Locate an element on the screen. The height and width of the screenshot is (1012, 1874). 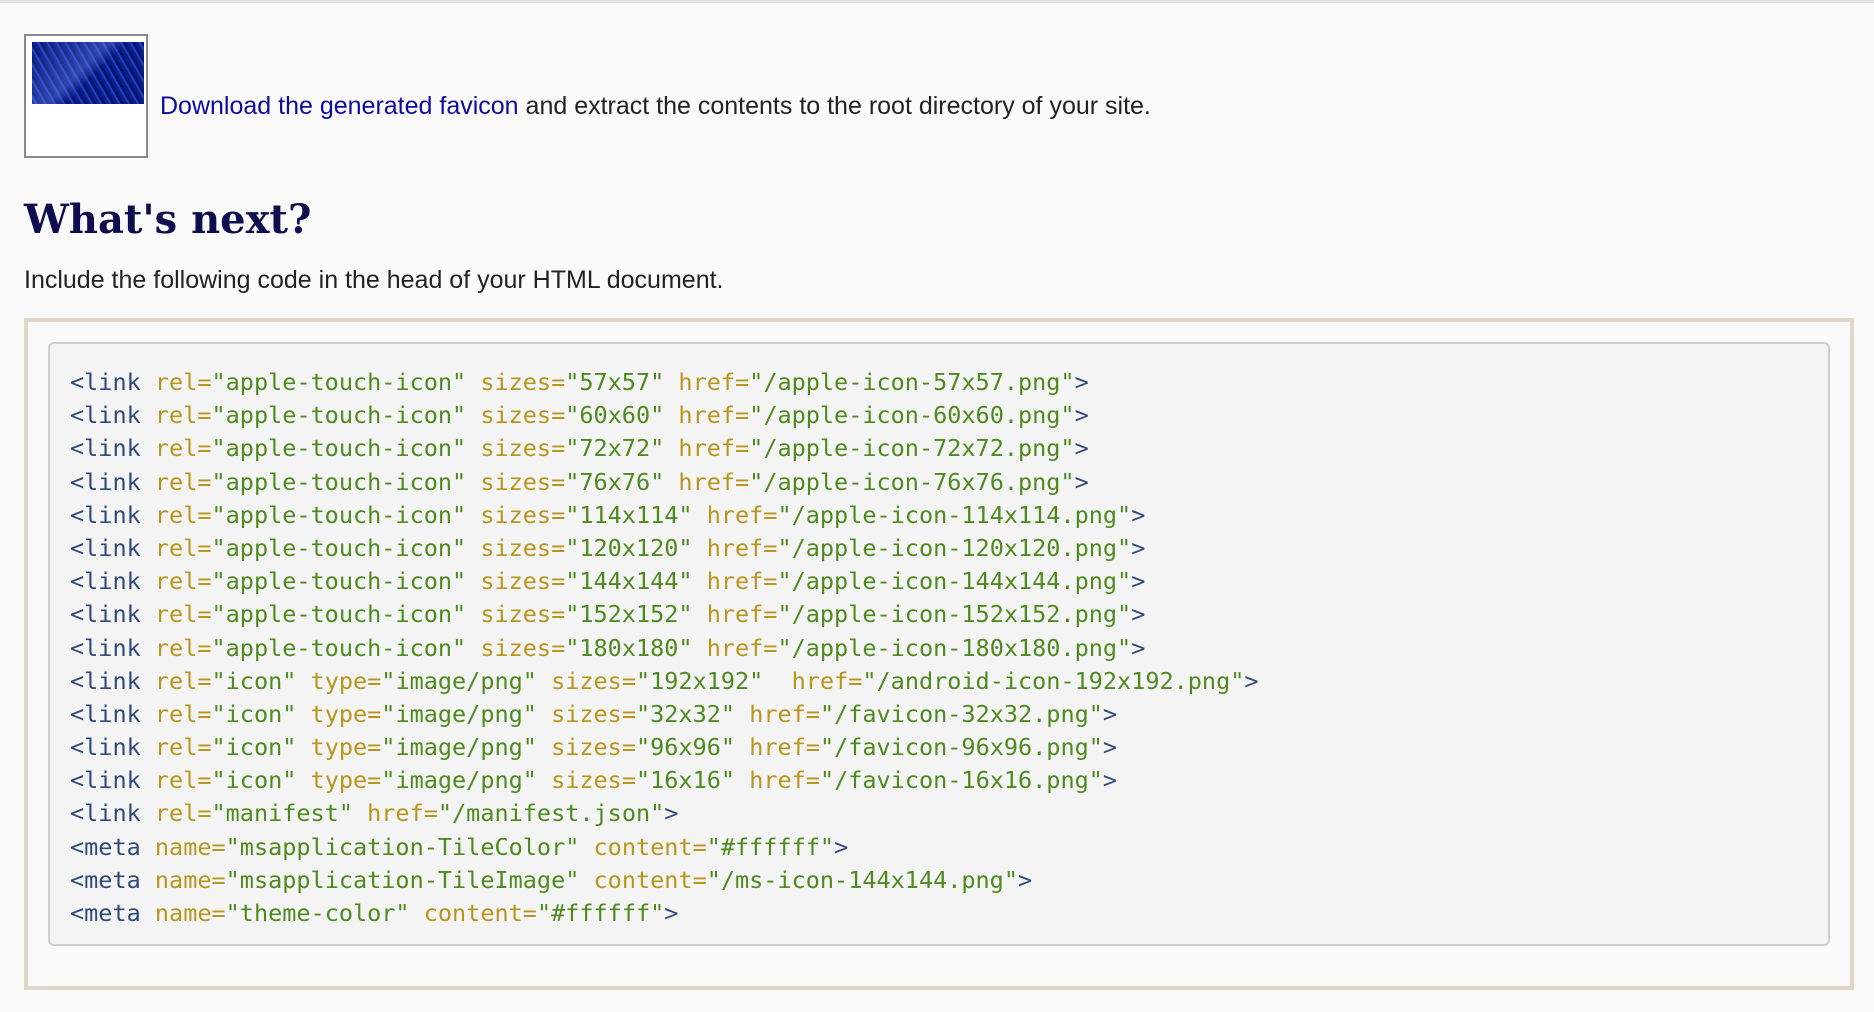
code-value: "/apple-icon-144x144.png" is located at coordinates (954, 581).